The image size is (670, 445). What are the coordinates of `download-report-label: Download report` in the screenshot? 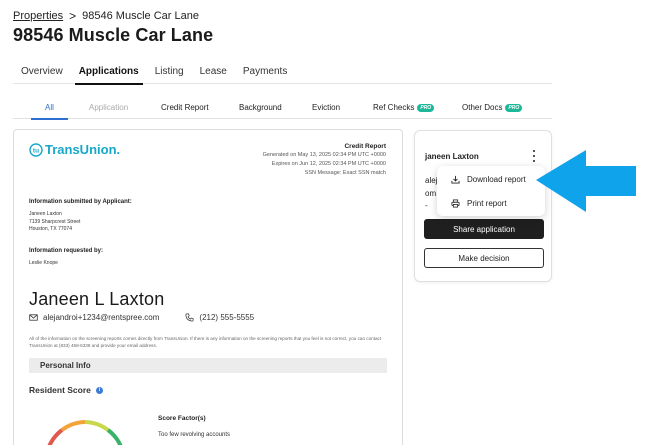 It's located at (496, 179).